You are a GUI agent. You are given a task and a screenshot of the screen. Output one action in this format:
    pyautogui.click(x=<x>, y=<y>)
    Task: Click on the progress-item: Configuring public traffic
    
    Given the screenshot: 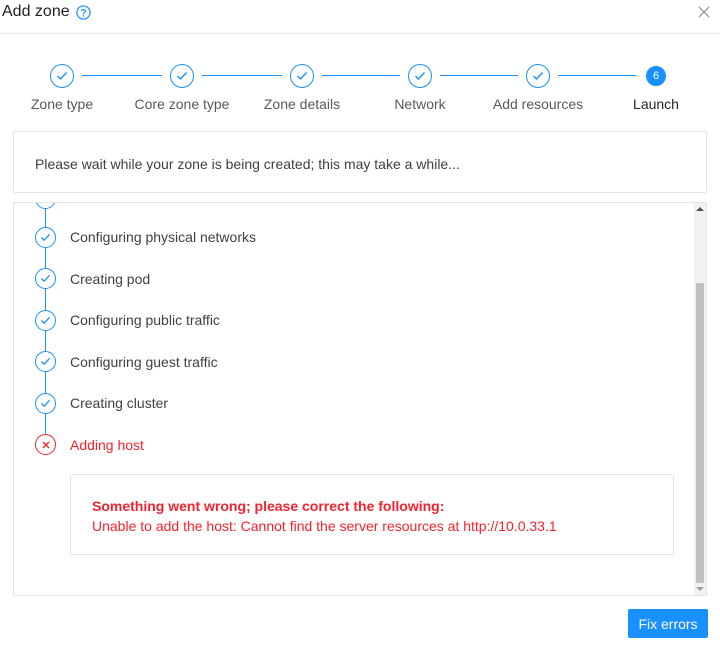 What is the action you would take?
    pyautogui.click(x=127, y=320)
    